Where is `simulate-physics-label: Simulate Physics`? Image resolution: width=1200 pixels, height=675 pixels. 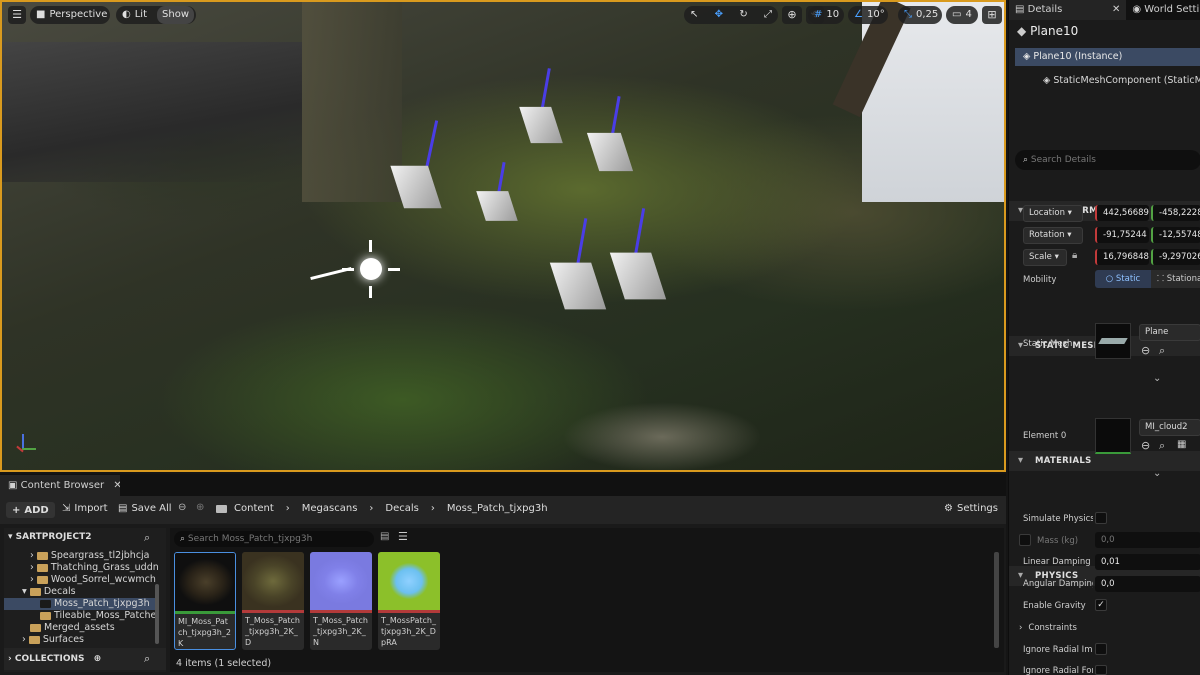 simulate-physics-label: Simulate Physics is located at coordinates (1058, 519).